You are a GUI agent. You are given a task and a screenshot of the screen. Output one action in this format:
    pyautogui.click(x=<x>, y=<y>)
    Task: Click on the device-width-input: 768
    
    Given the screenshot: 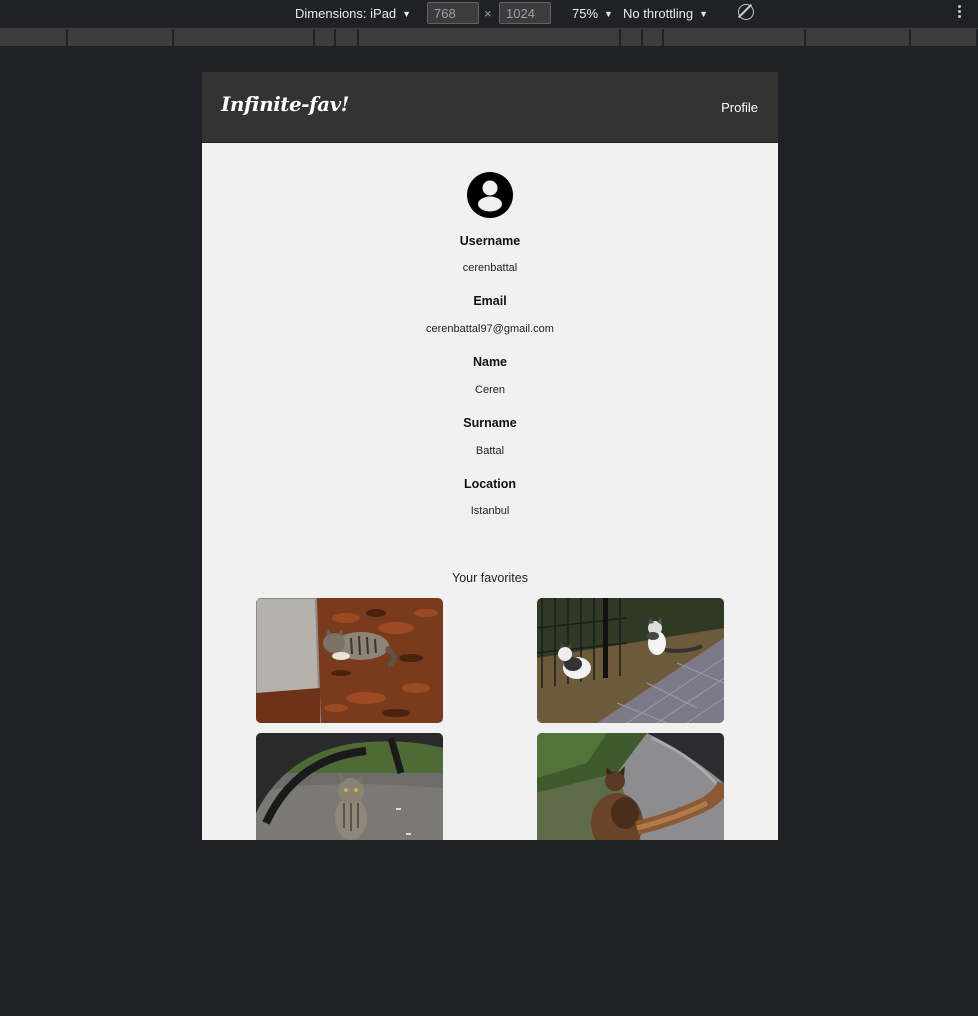 What is the action you would take?
    pyautogui.click(x=453, y=13)
    